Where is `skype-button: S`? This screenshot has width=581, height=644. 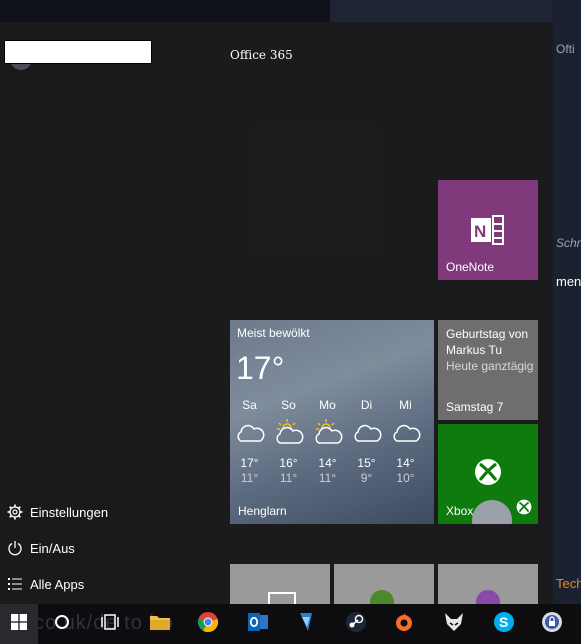
skype-button: S is located at coordinates (504, 624).